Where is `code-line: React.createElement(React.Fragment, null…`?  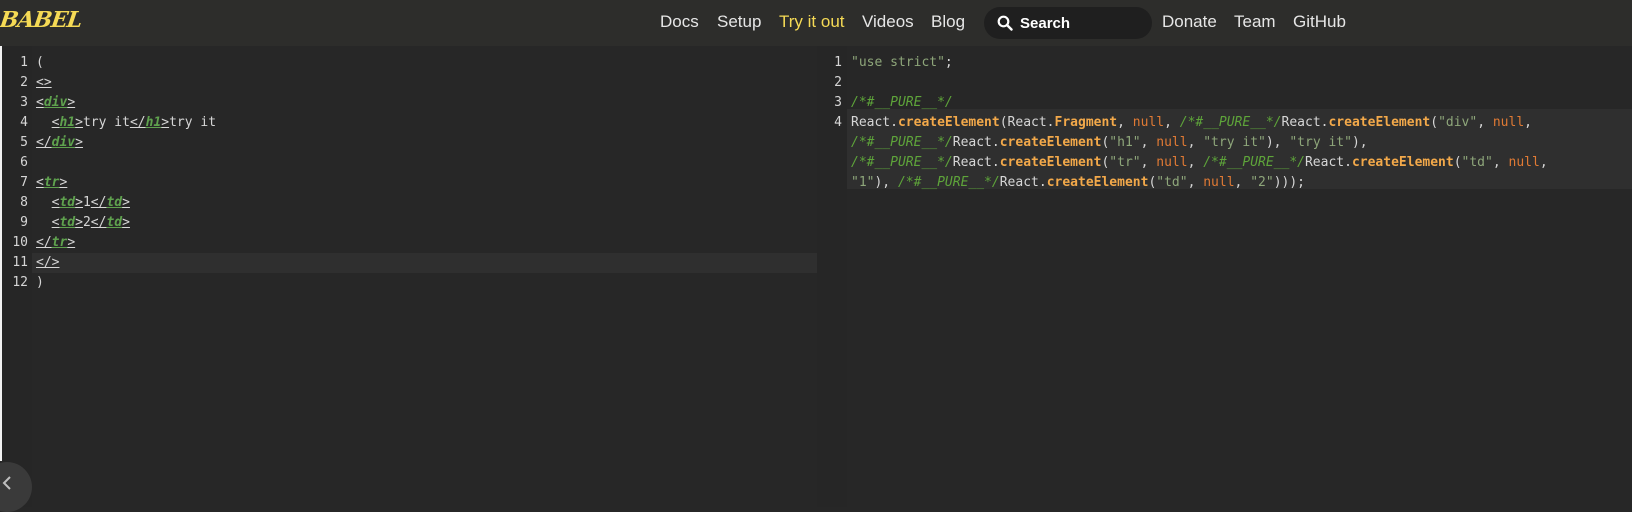
code-line: React.createElement(React.Fragment, null… is located at coordinates (1191, 122).